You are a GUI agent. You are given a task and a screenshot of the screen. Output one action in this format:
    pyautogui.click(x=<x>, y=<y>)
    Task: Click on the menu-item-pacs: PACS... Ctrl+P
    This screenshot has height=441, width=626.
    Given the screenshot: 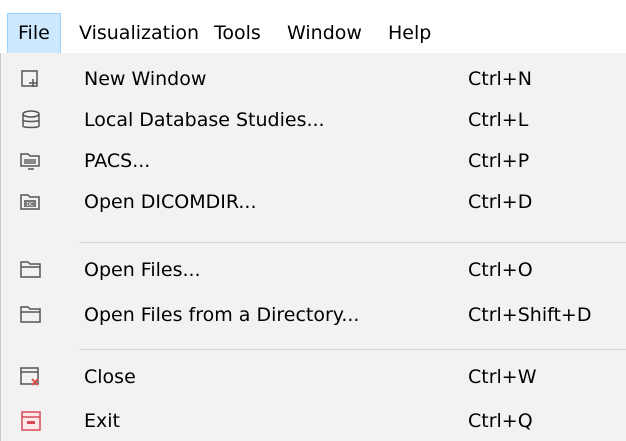 What is the action you would take?
    pyautogui.click(x=313, y=161)
    